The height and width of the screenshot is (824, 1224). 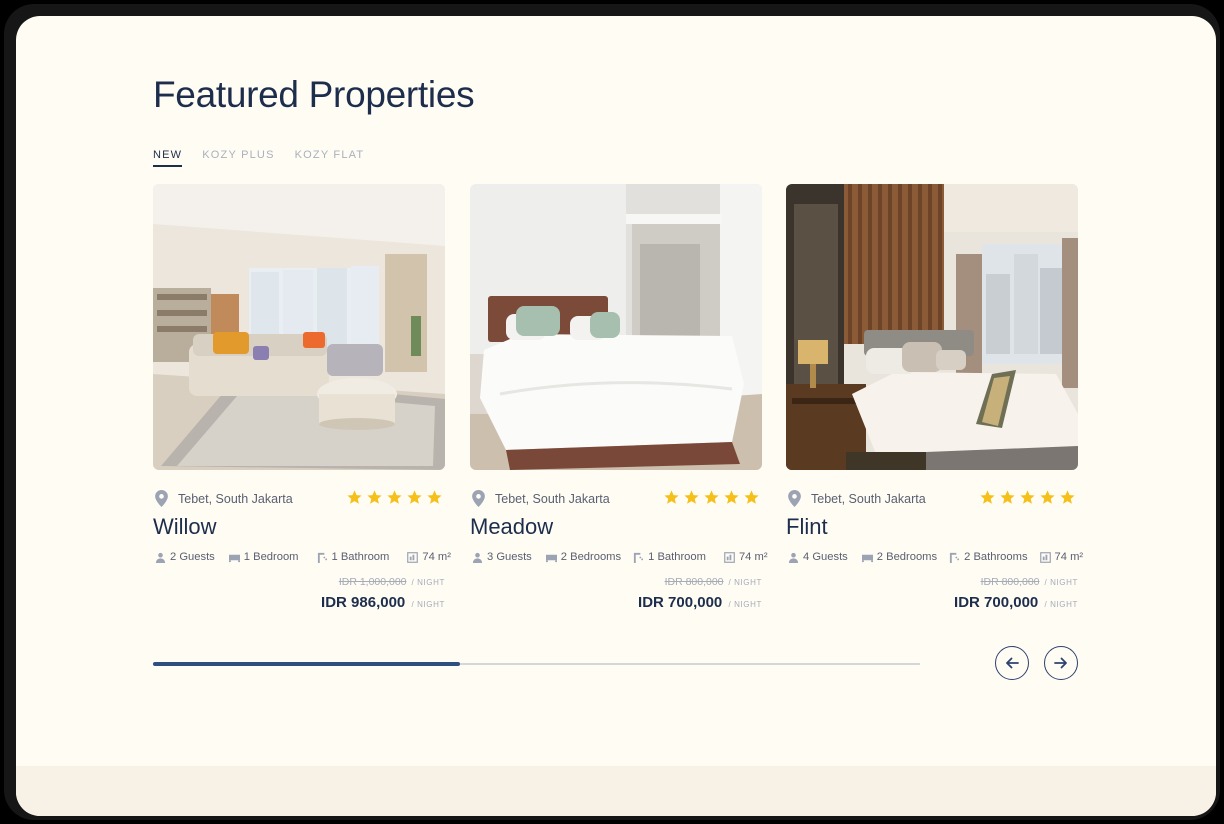 I want to click on original-price: IDR 1,000,000, so click(x=372, y=582).